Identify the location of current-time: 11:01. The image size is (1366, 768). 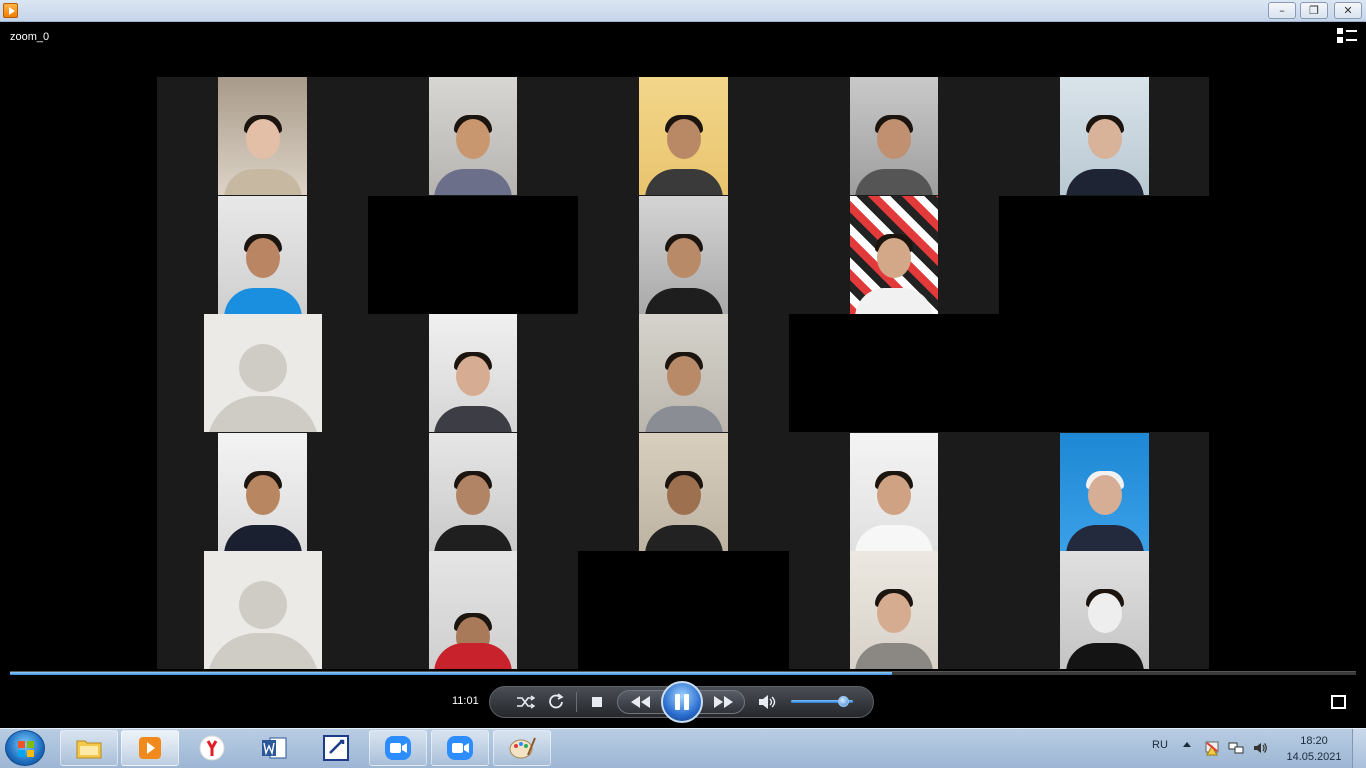
(465, 701).